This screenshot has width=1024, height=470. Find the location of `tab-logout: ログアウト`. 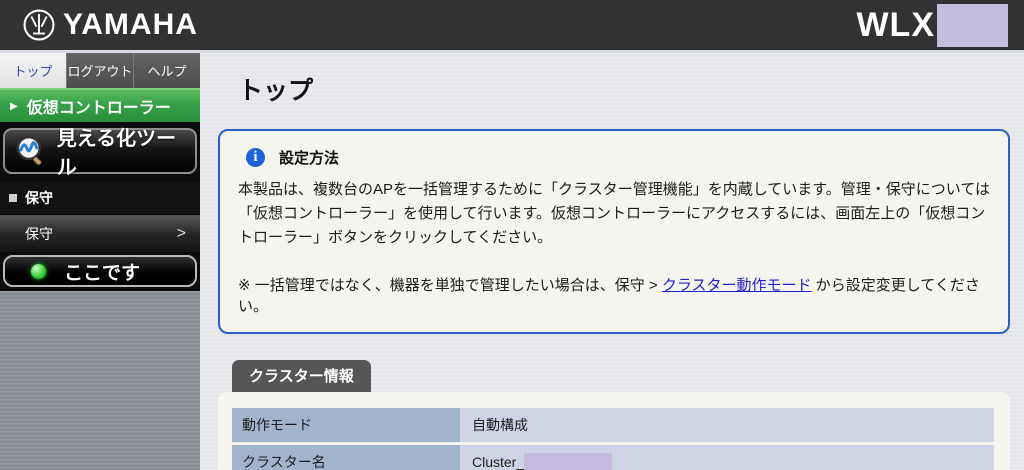

tab-logout: ログアウト is located at coordinates (99, 70).